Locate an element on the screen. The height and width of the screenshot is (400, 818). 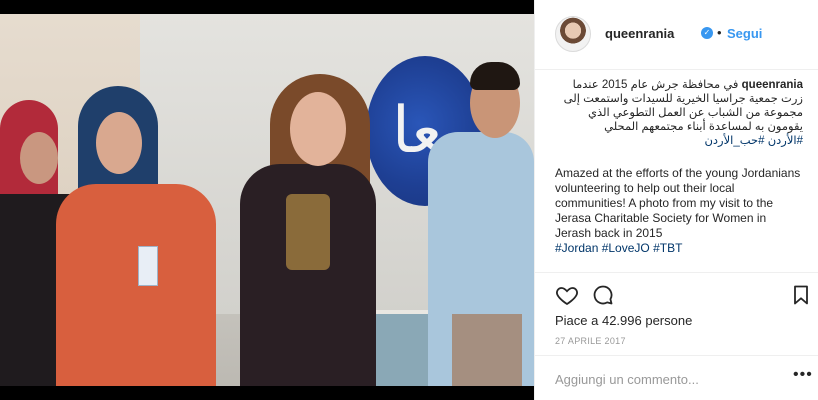
person-4-hair is located at coordinates (495, 76).